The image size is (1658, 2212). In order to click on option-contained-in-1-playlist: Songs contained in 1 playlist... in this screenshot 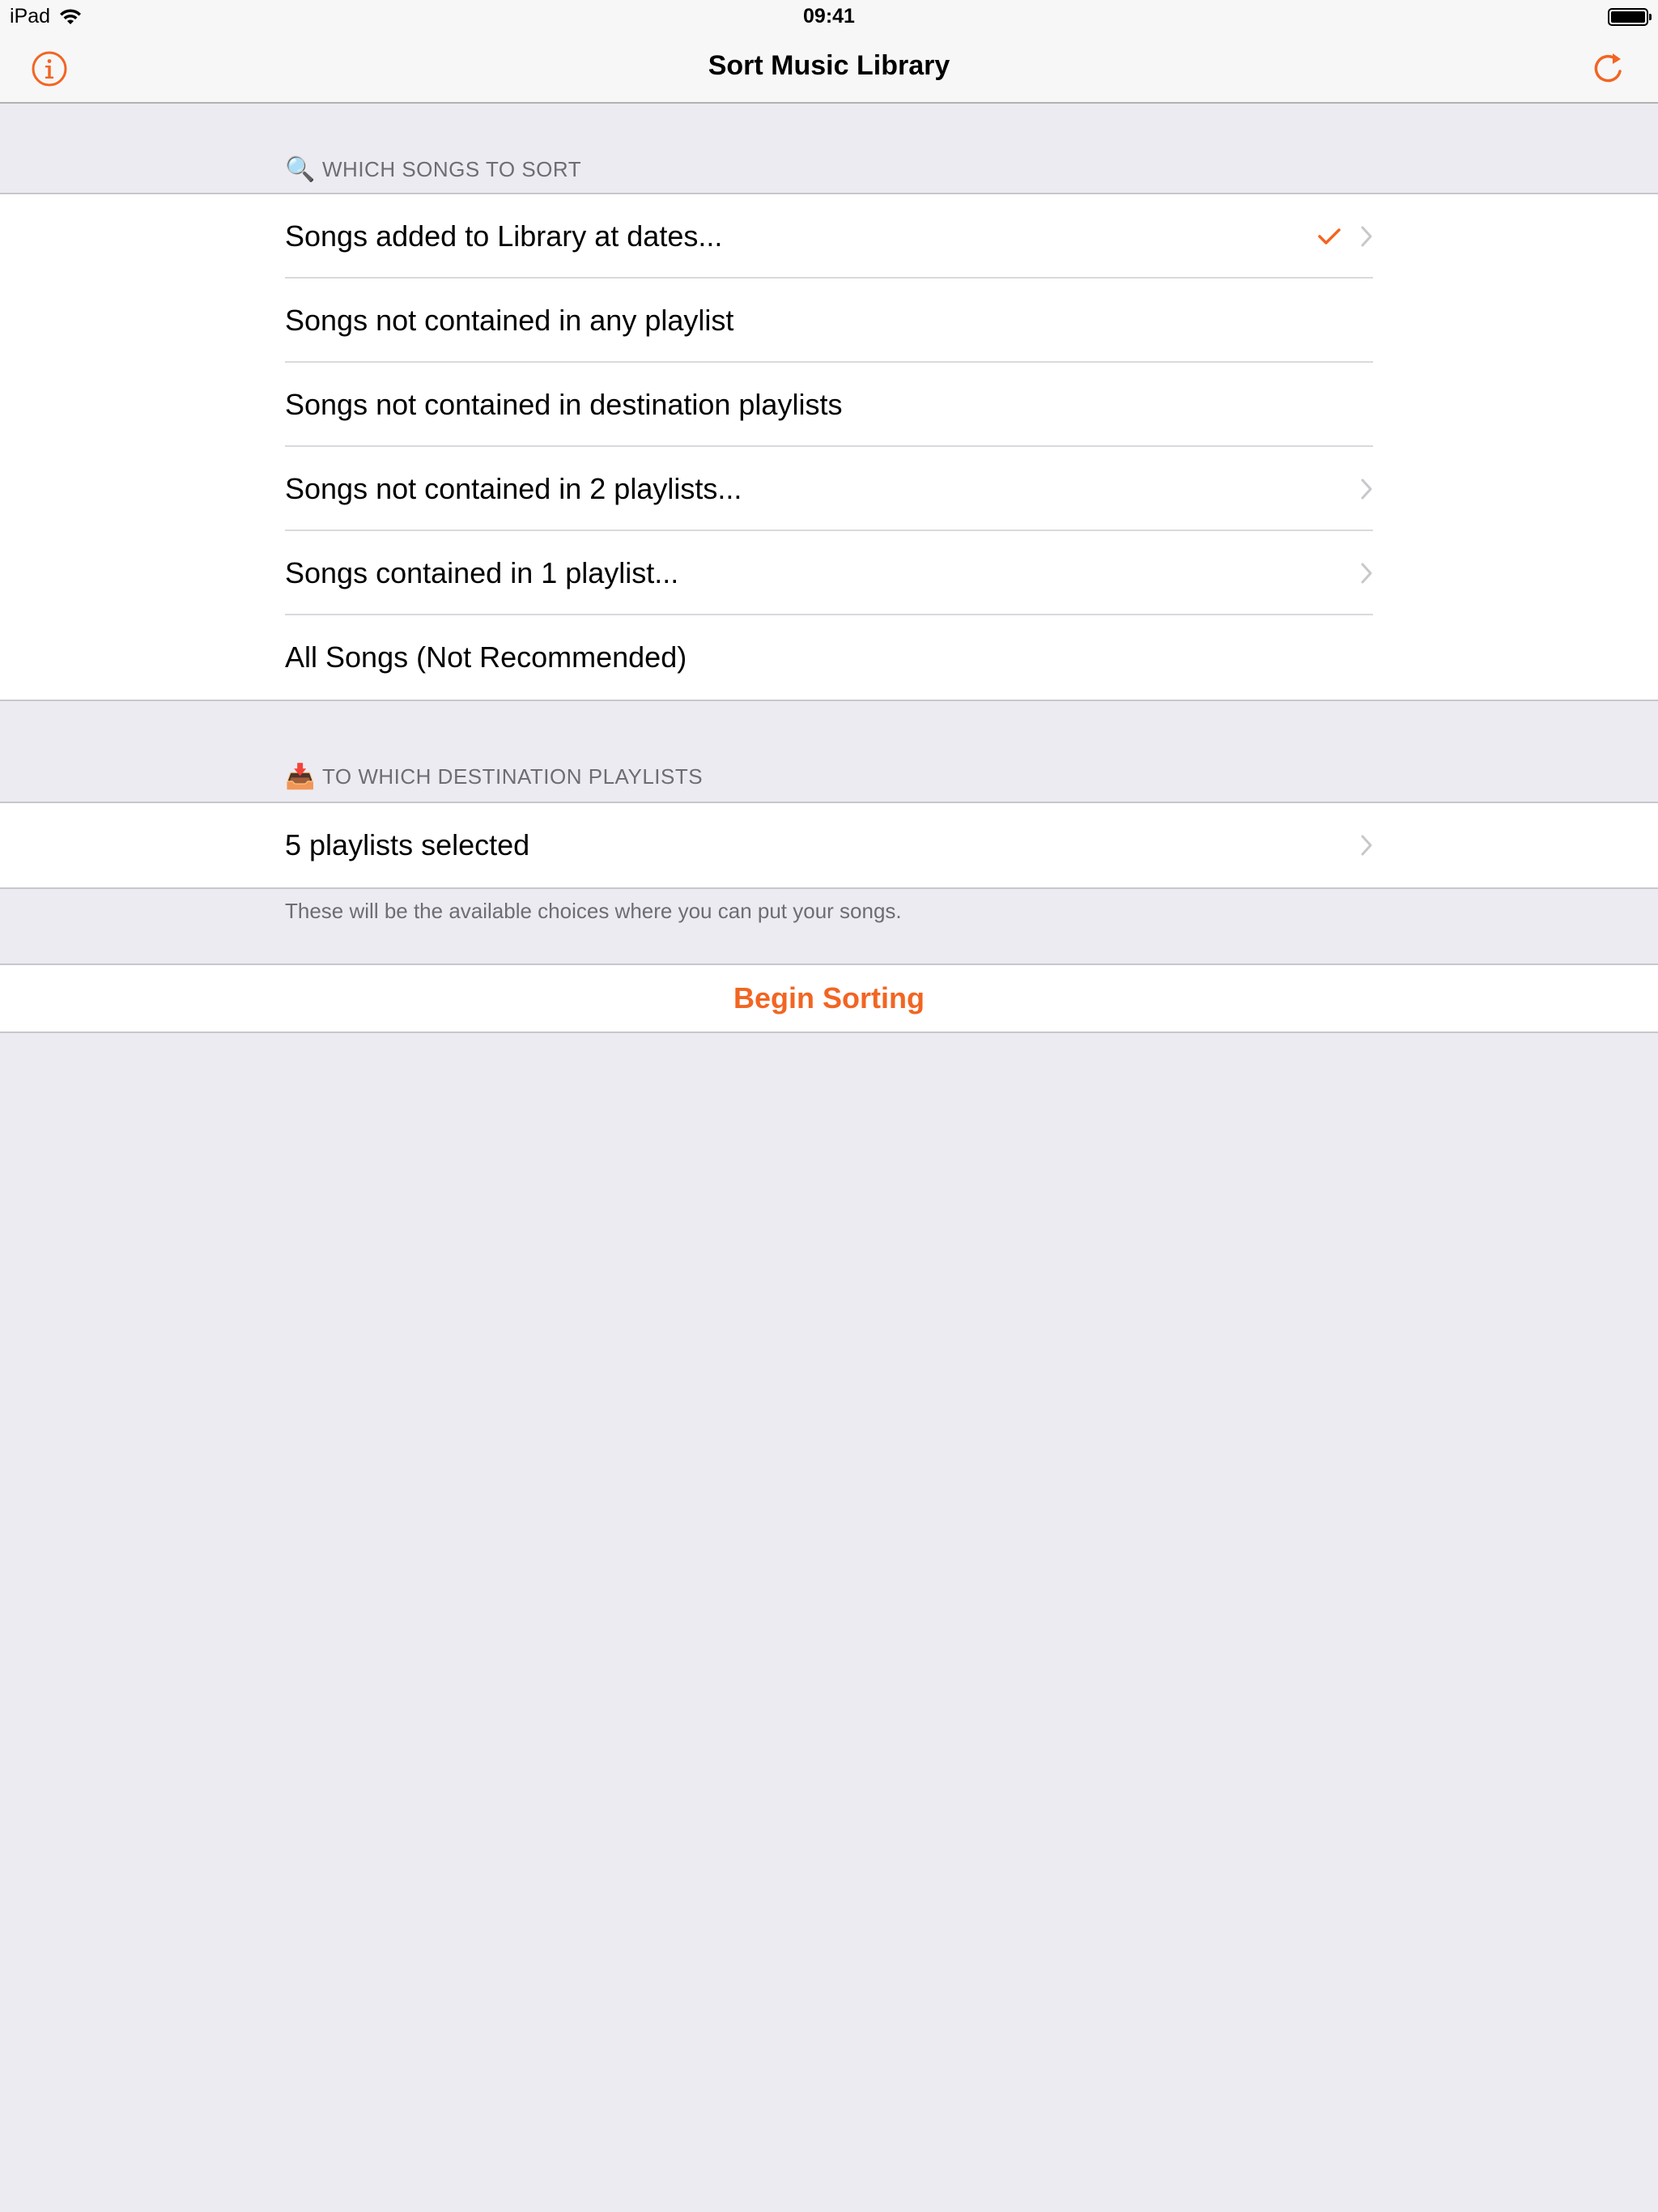, I will do `click(829, 573)`.